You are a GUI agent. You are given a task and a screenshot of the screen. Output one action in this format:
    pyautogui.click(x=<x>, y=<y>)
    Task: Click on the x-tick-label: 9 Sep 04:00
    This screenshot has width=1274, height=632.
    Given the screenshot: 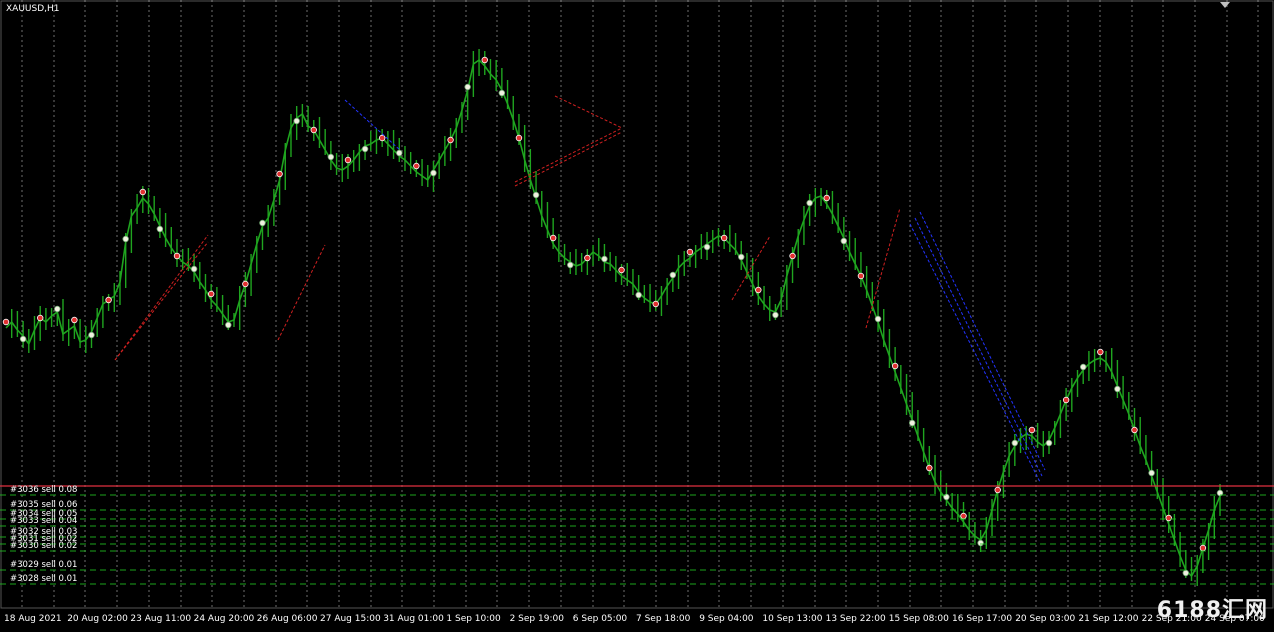 What is the action you would take?
    pyautogui.click(x=726, y=619)
    